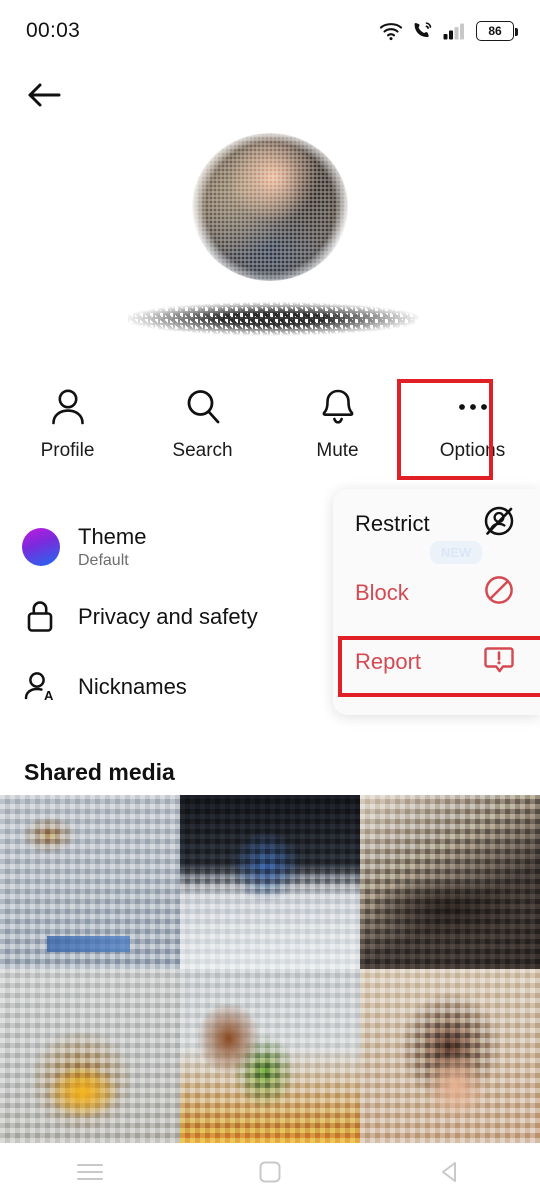 This screenshot has height=1200, width=540. I want to click on settings-item-theme-sublabel: Default, so click(103, 561).